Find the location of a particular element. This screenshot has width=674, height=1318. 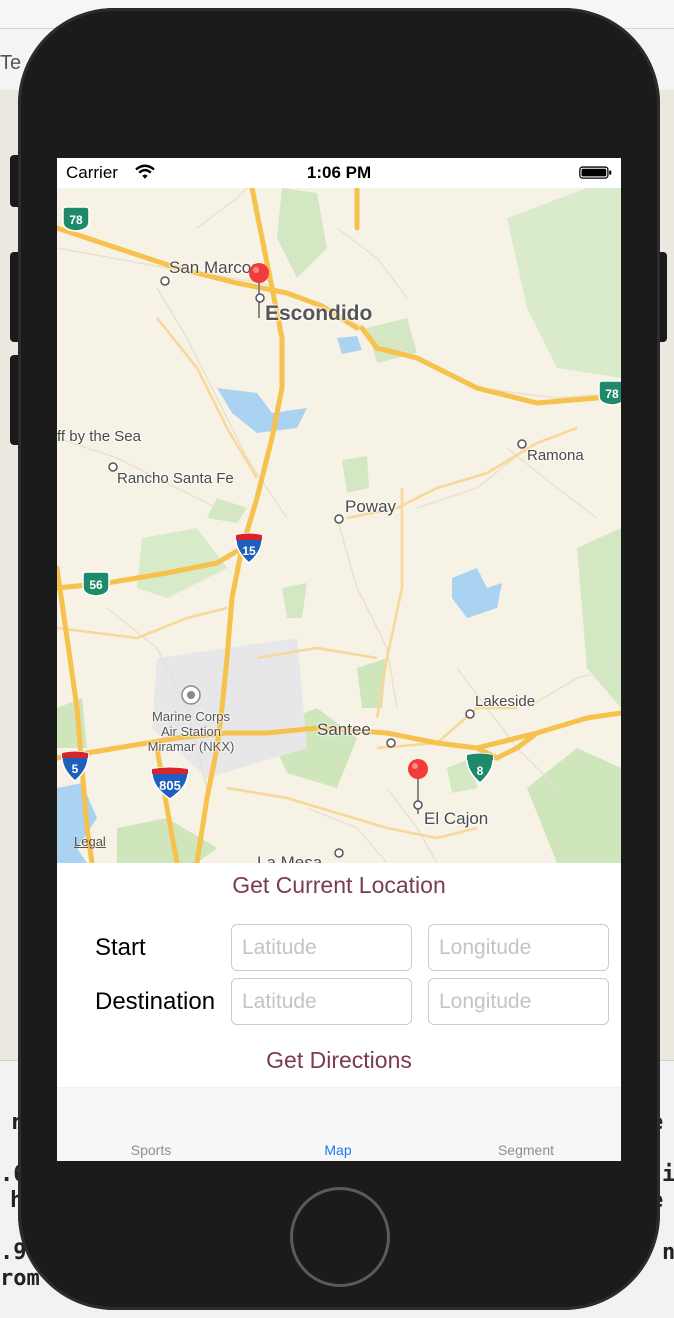

destination-latitude-input is located at coordinates (321, 1001).